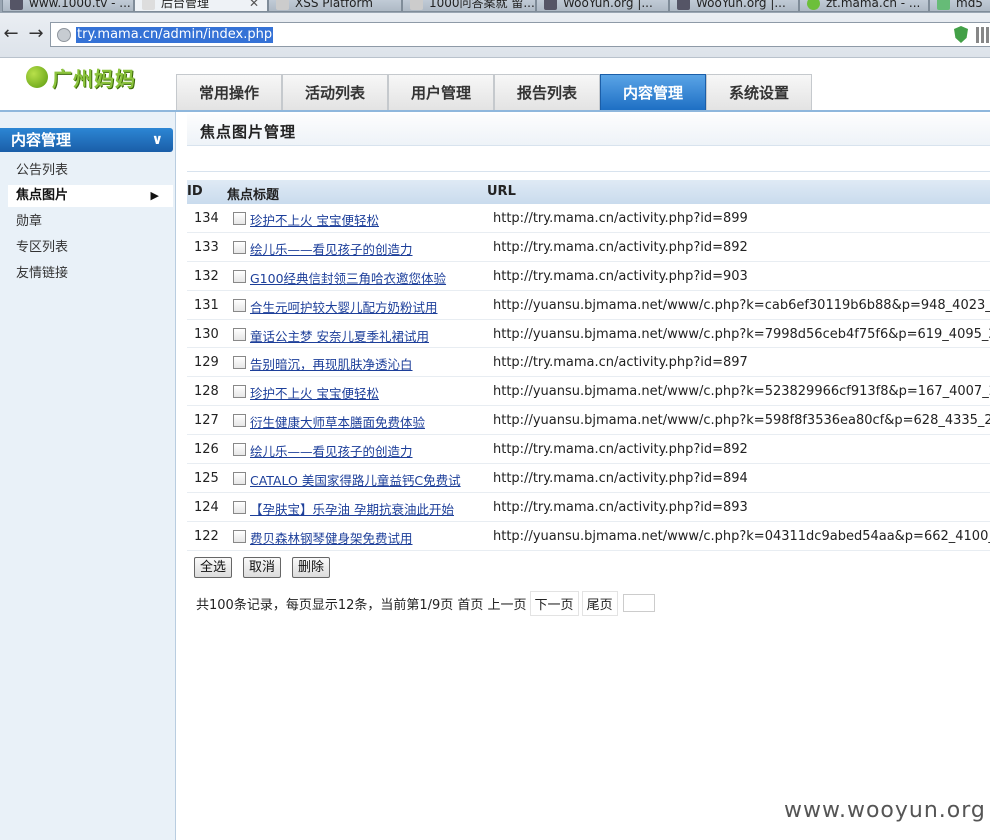 The image size is (990, 840). I want to click on top-menu: 常用操作 活动列表 用户管理 报告列表 内容管理 系统设置, so click(494, 92).